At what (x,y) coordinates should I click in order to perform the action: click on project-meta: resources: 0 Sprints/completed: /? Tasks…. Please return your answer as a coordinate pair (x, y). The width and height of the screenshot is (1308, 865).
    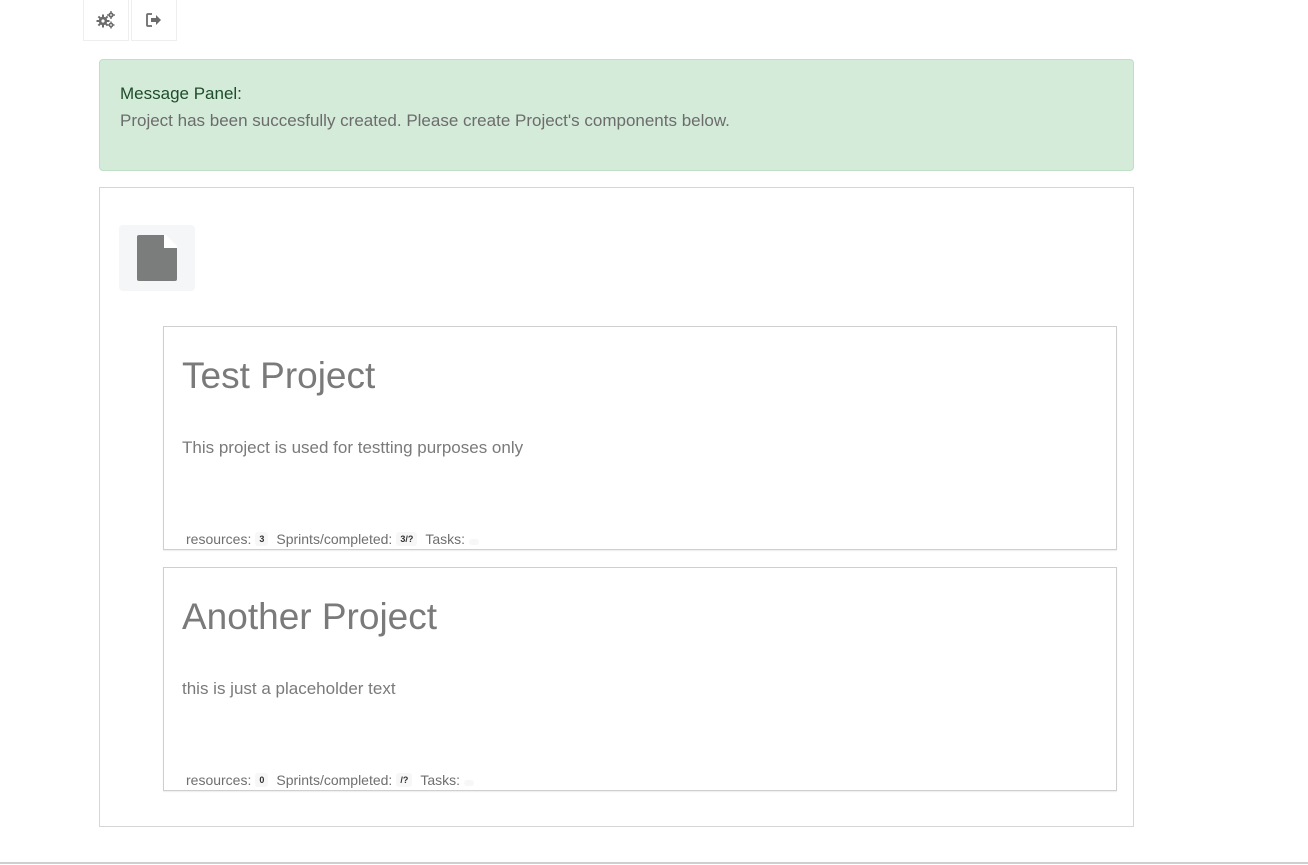
    Looking at the image, I should click on (334, 780).